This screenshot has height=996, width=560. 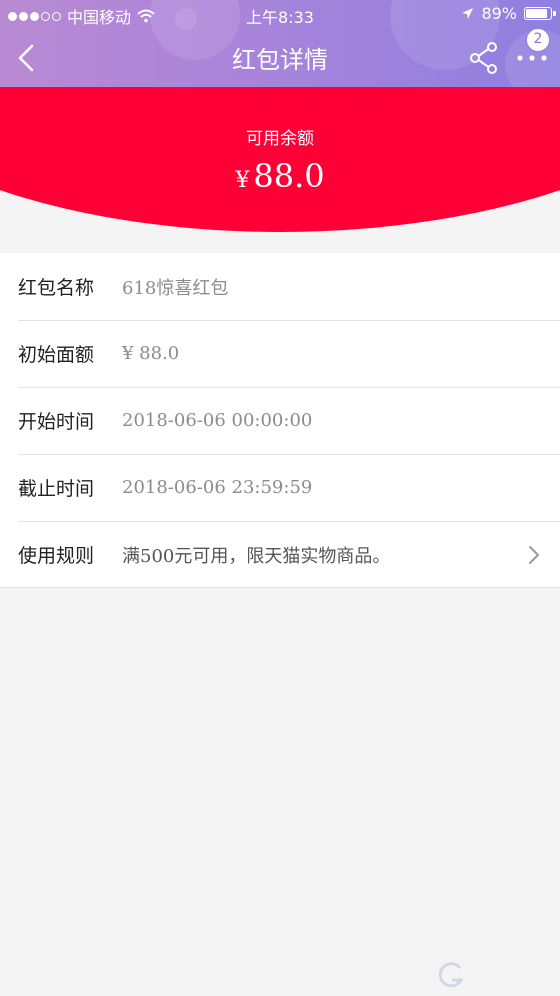 I want to click on header: 中国移动 上午8:33 89% 红包详情 2, so click(x=280, y=43).